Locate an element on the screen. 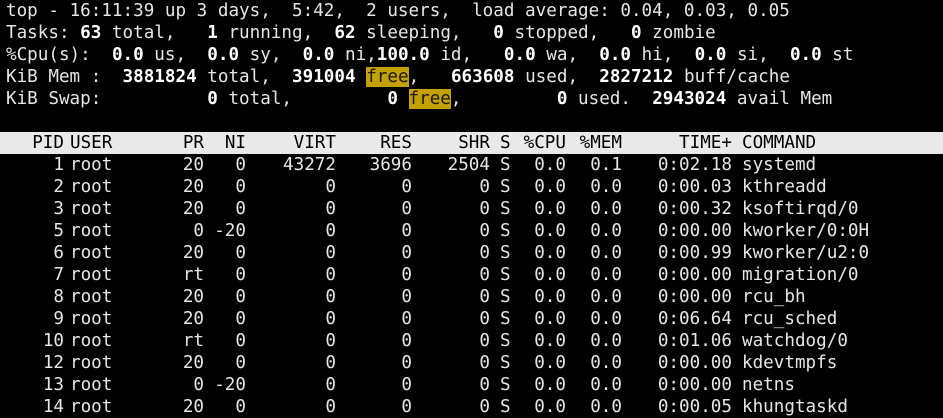 This screenshot has width=943, height=418. cpu-hi: 0.0 is located at coordinates (615, 55).